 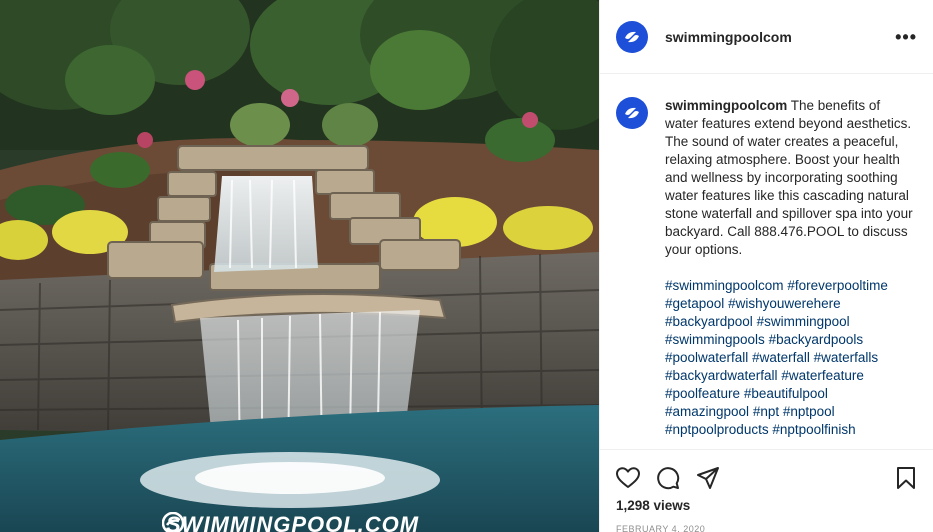 I want to click on hashtag-link: #backyardwaterfall, so click(x=721, y=375).